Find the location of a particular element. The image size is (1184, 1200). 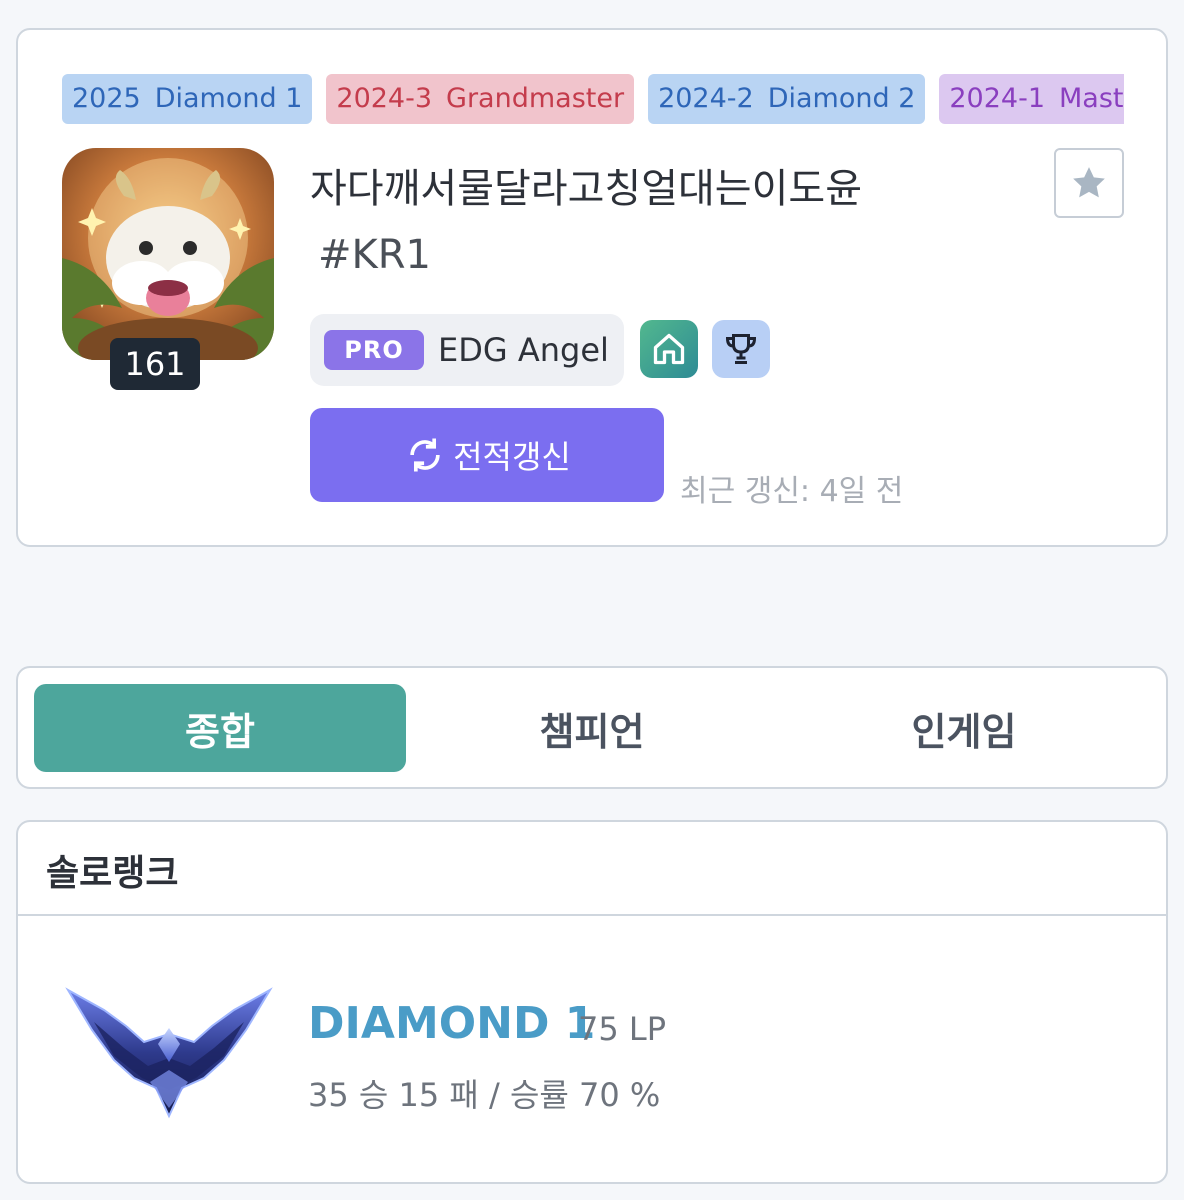

refresh-label: 전적갱신 is located at coordinates (512, 457).